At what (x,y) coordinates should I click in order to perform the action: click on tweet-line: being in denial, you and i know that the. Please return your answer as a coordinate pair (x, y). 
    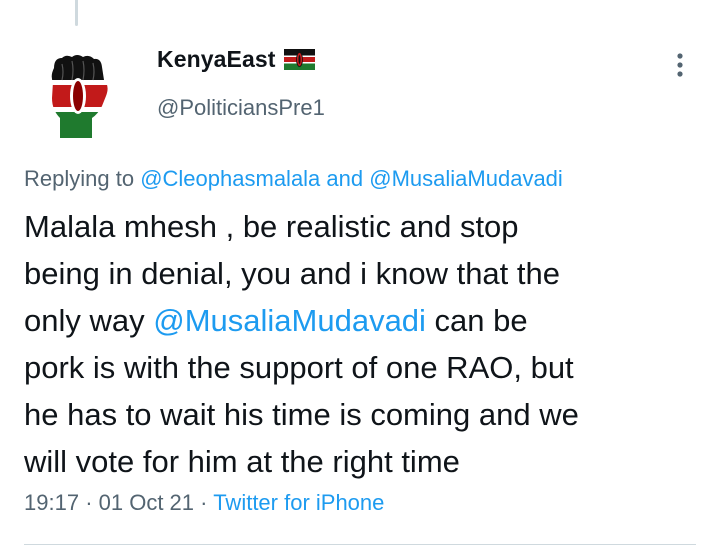
    Looking at the image, I should click on (292, 273).